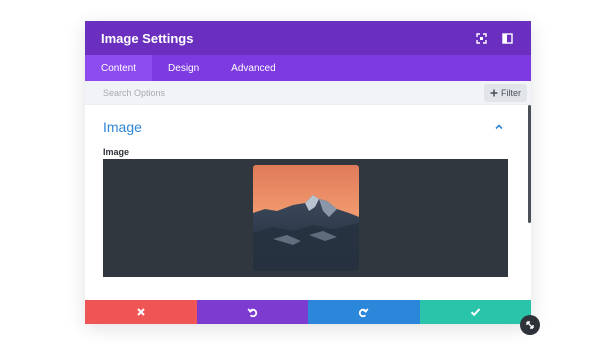  I want to click on field-label-image: Image, so click(116, 152).